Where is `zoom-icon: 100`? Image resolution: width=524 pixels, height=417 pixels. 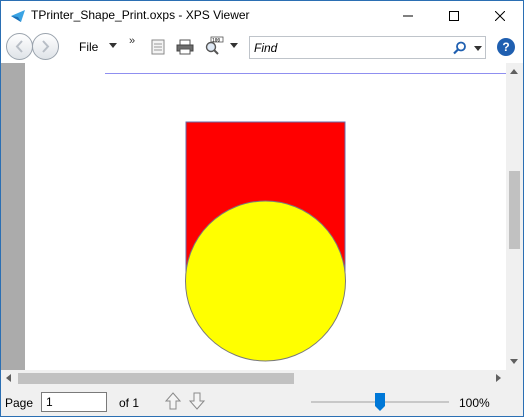 zoom-icon: 100 is located at coordinates (214, 46).